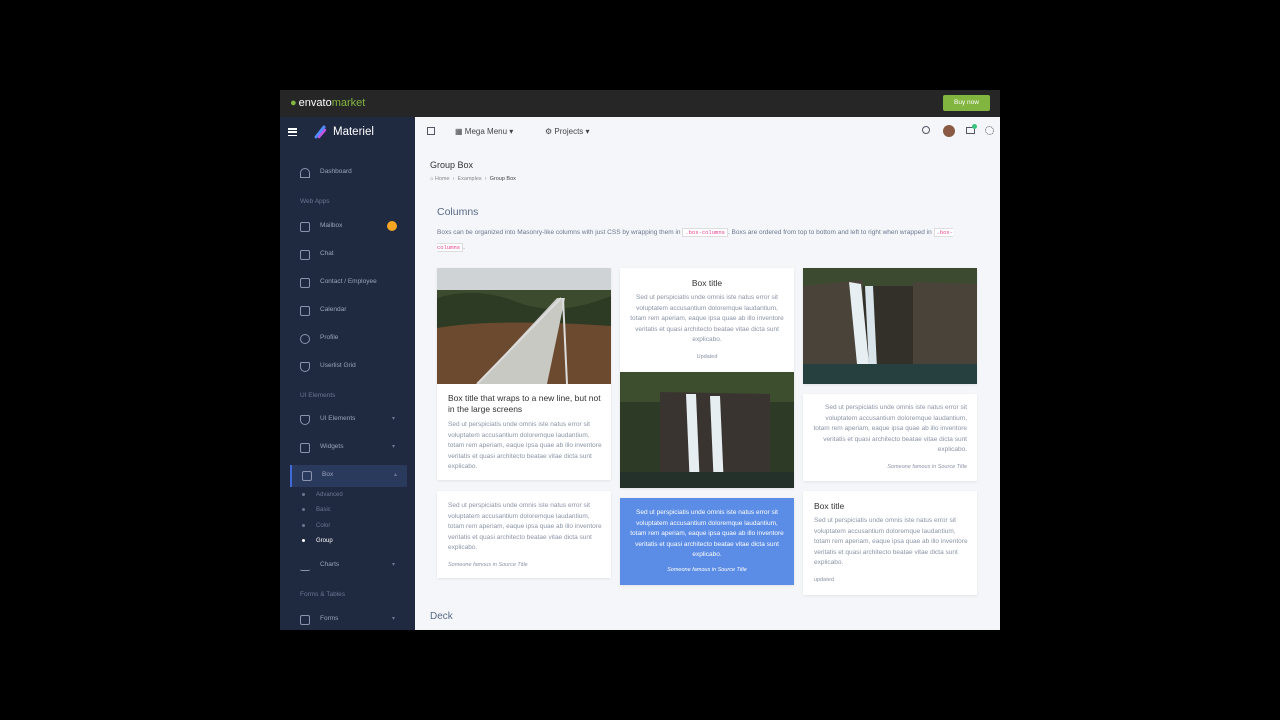 The width and height of the screenshot is (1280, 720). I want to click on section-title-deck: Deck, so click(441, 616).